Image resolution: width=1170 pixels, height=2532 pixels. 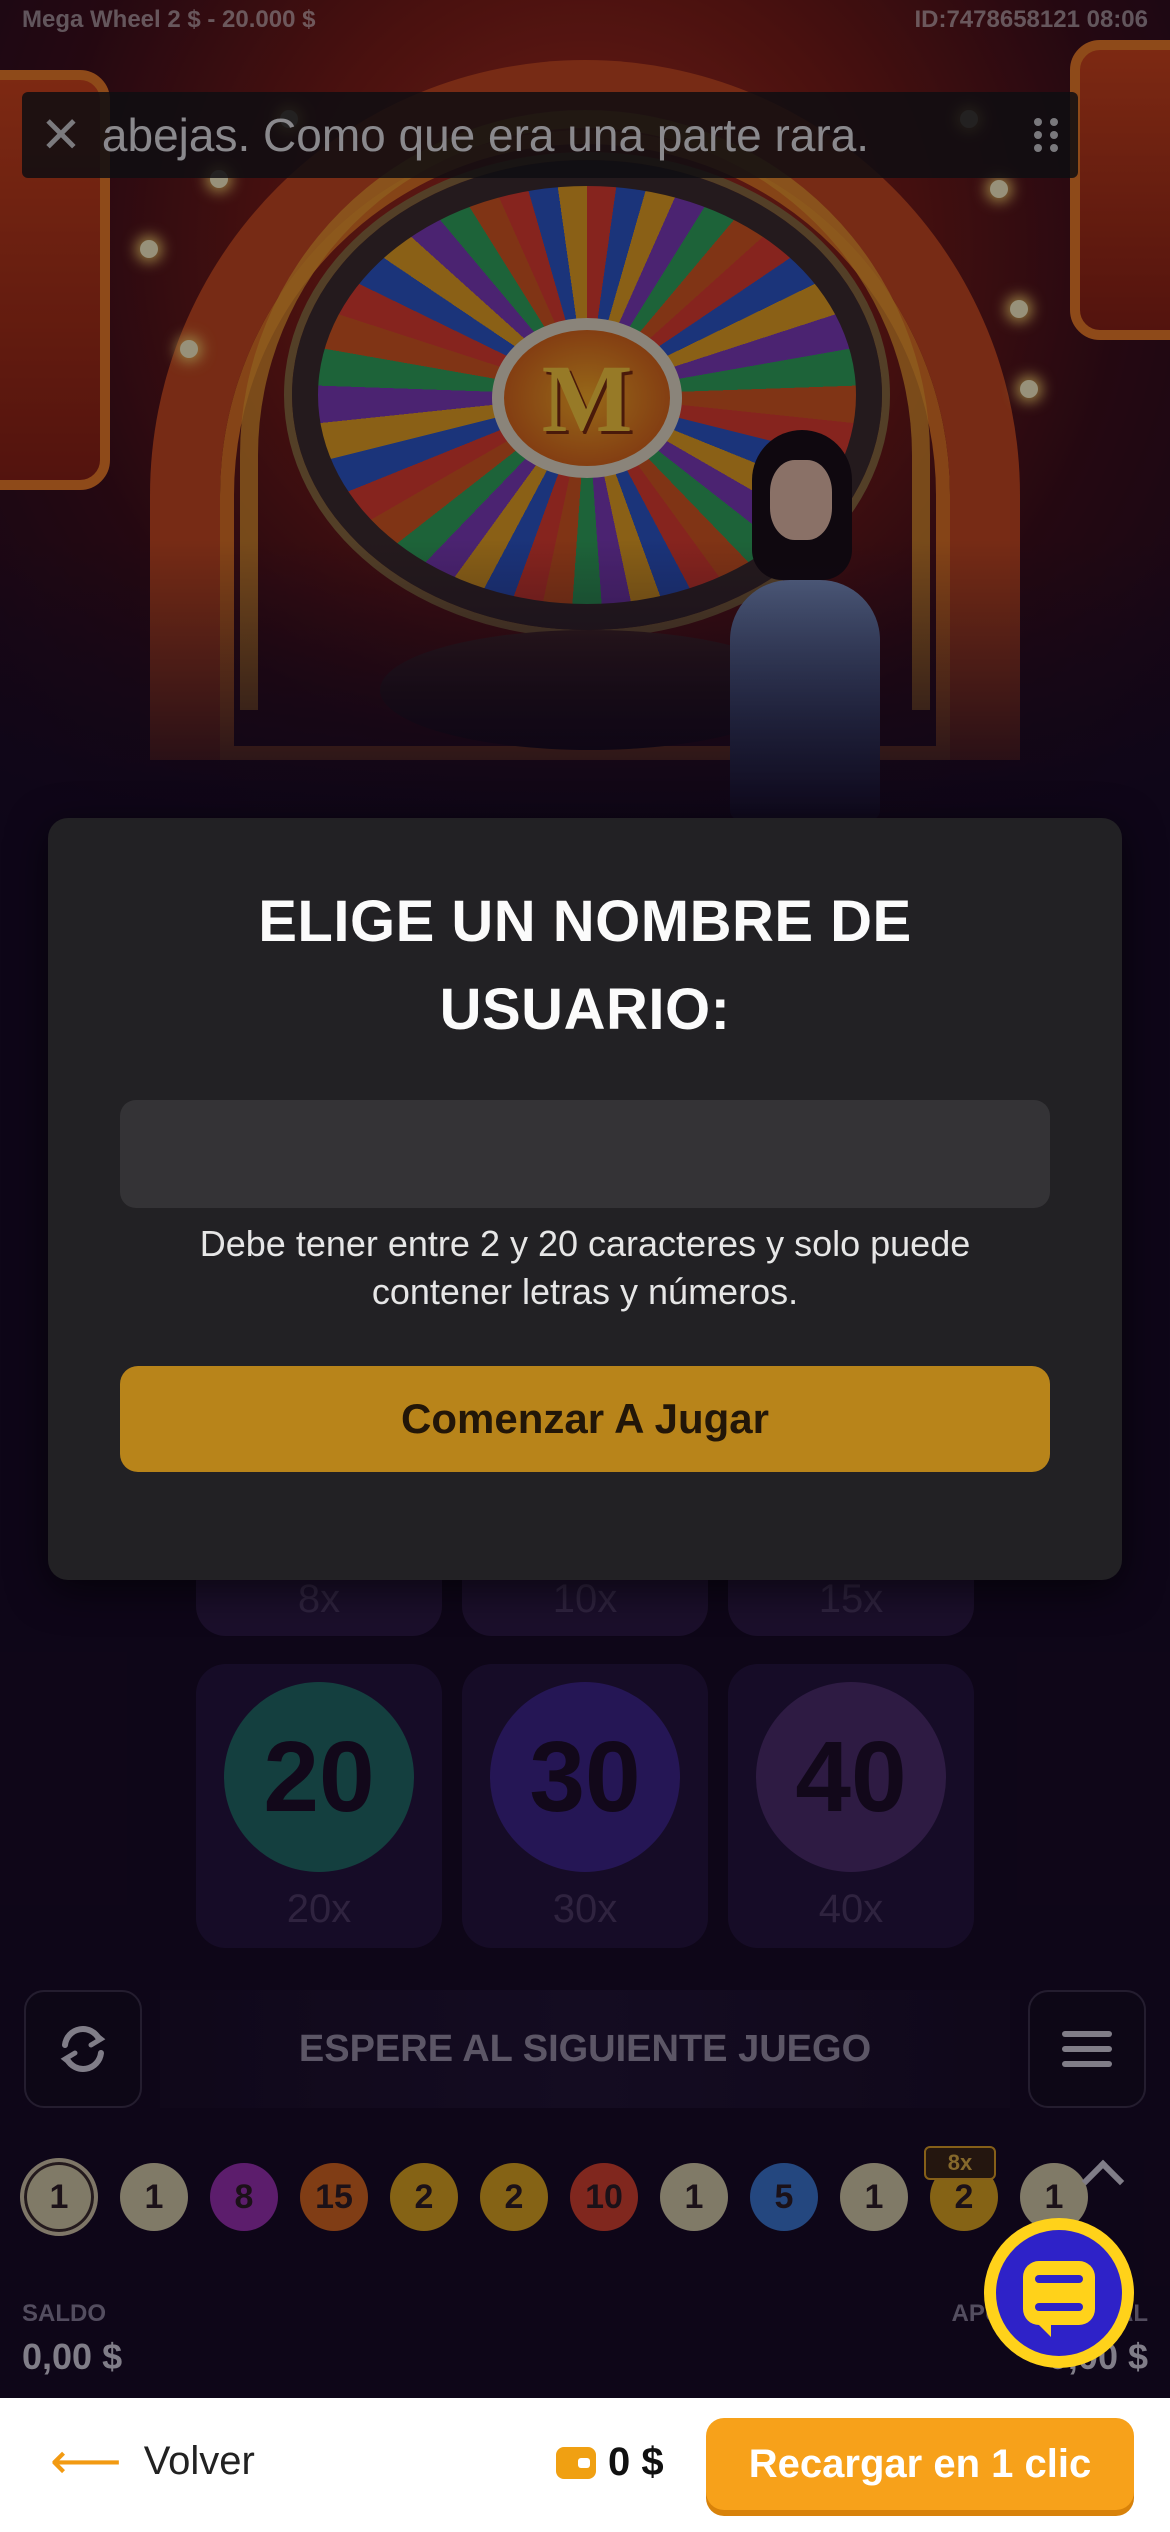 I want to click on wallet-balance: 0 $, so click(x=610, y=2462).